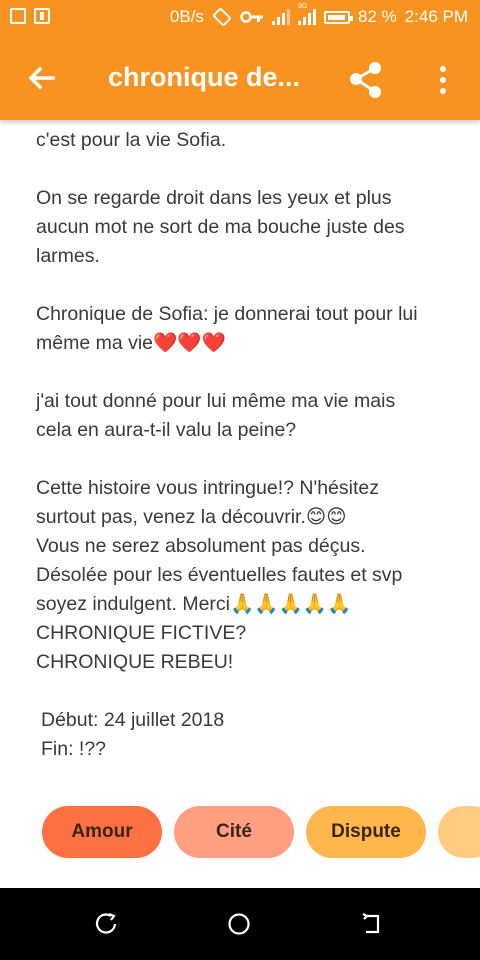 This screenshot has height=960, width=480. I want to click on battery-icon, so click(338, 17).